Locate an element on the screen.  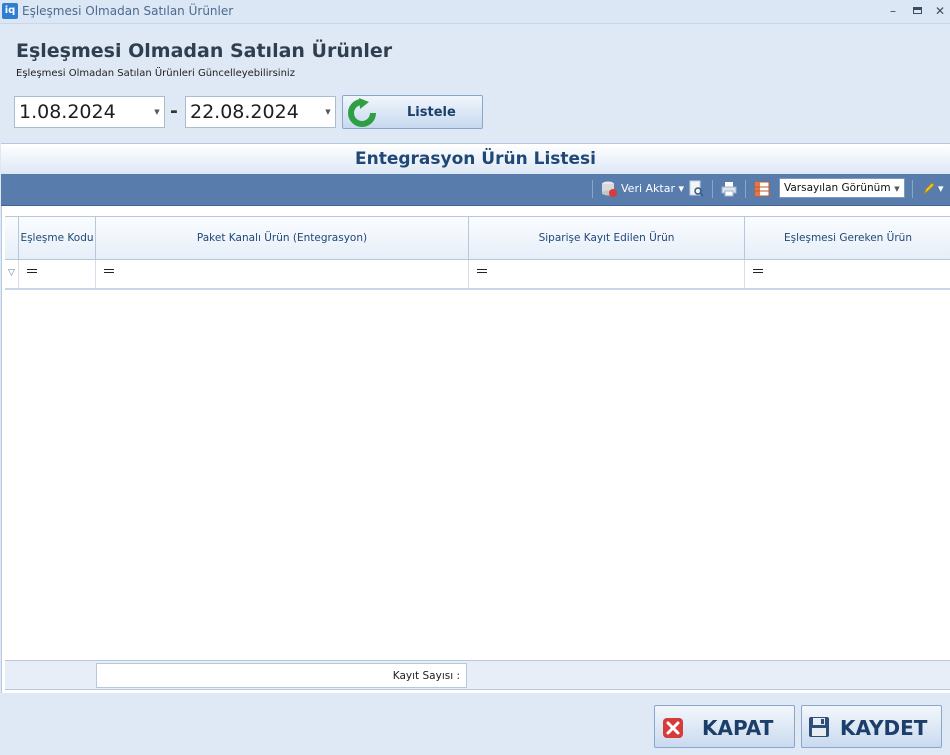
group-panel-header: Entegrasyon Ürün Listesi is located at coordinates (475, 158).